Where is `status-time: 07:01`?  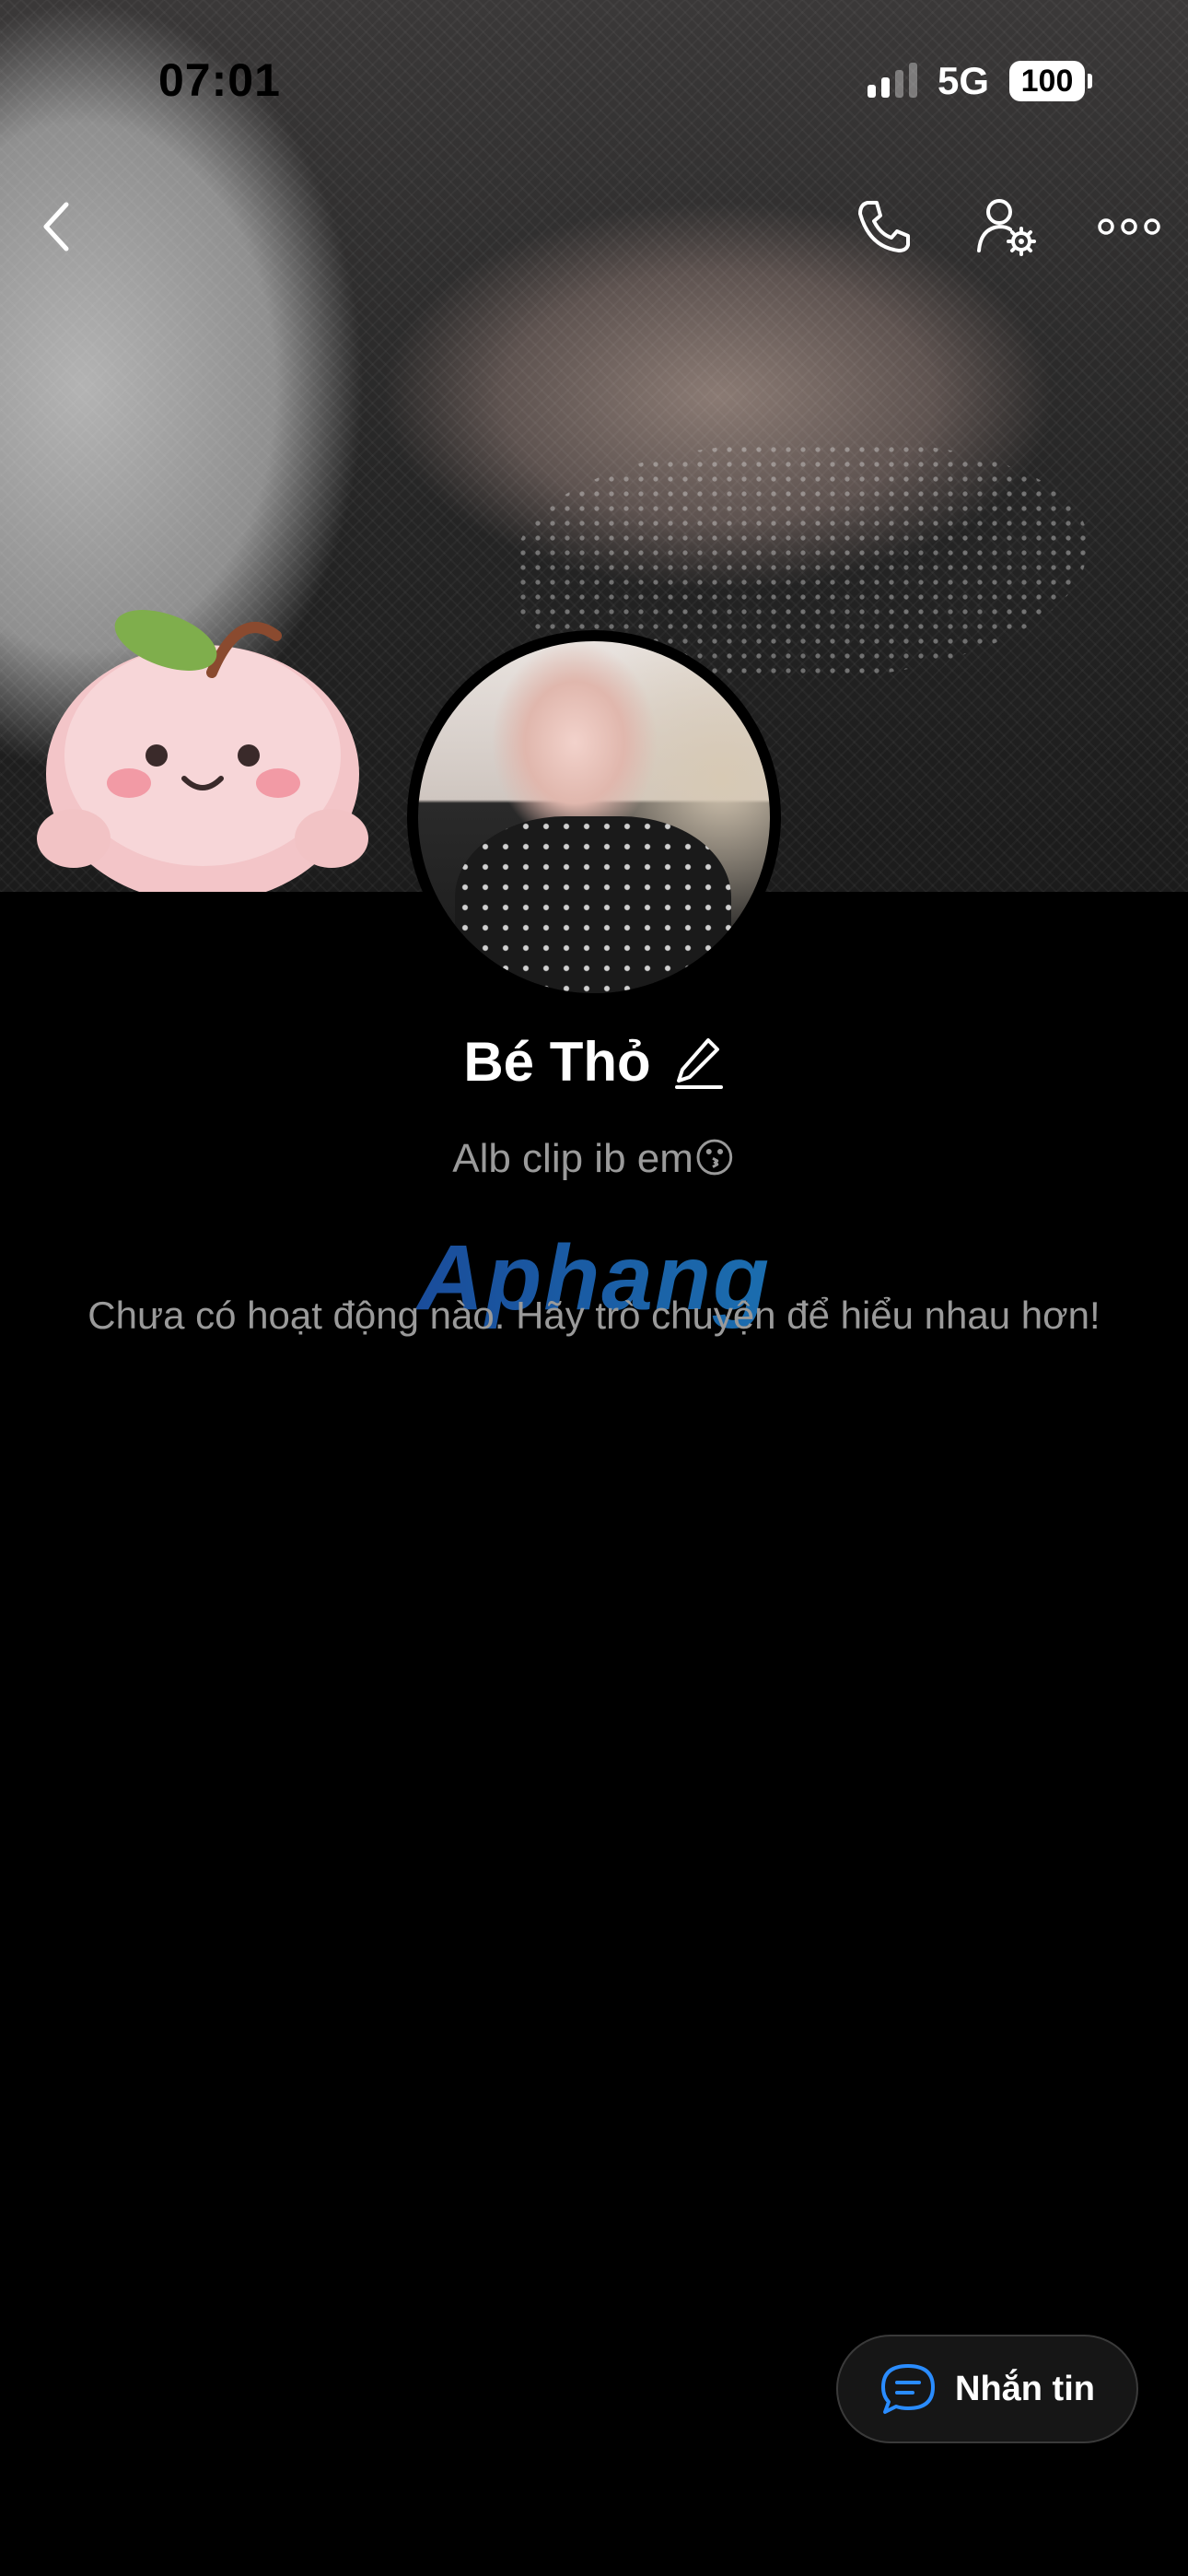 status-time: 07:01 is located at coordinates (219, 80).